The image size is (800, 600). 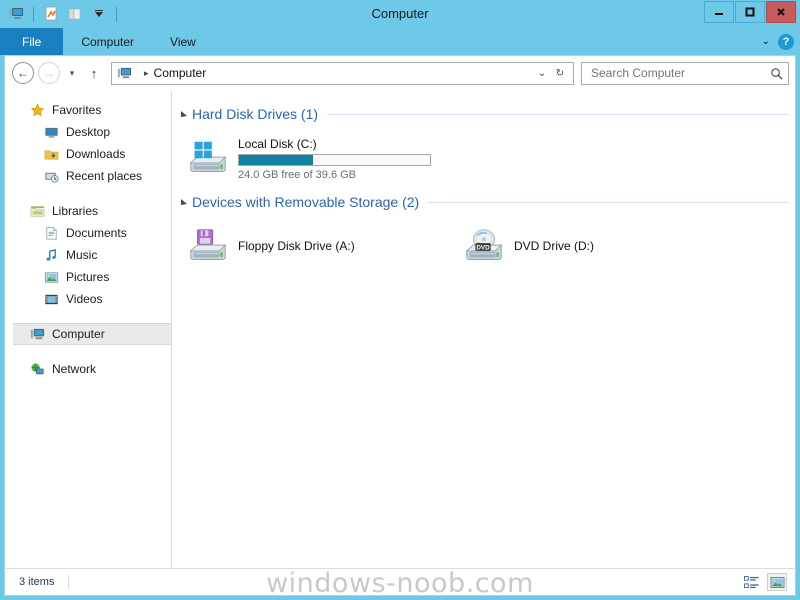 What do you see at coordinates (777, 582) in the screenshot?
I see `large-icons-view-button` at bounding box center [777, 582].